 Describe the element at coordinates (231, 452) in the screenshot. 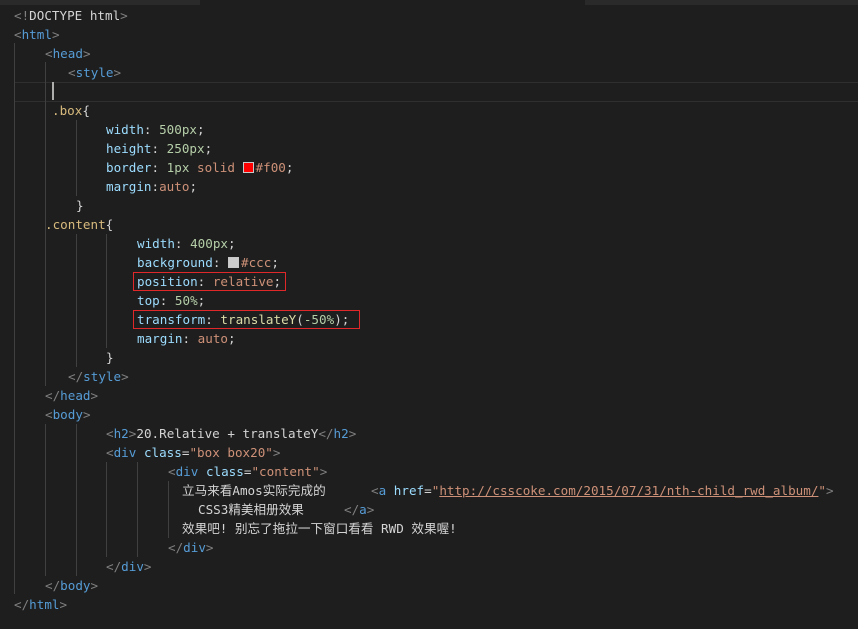

I see `attr-value: "box box20"` at that location.